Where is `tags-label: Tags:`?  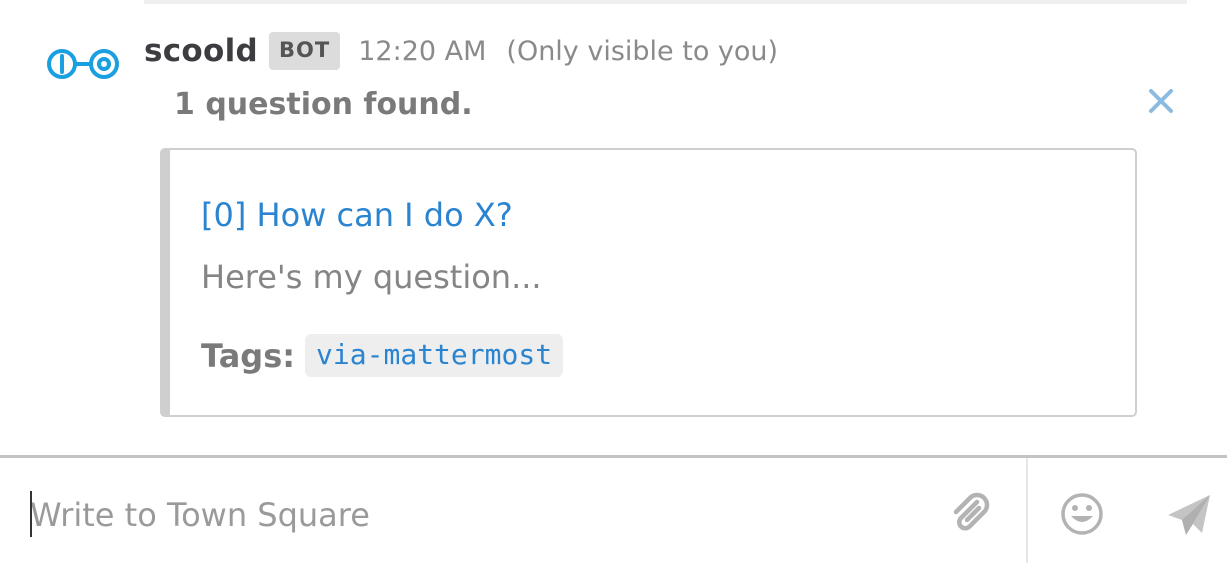
tags-label: Tags: is located at coordinates (248, 355).